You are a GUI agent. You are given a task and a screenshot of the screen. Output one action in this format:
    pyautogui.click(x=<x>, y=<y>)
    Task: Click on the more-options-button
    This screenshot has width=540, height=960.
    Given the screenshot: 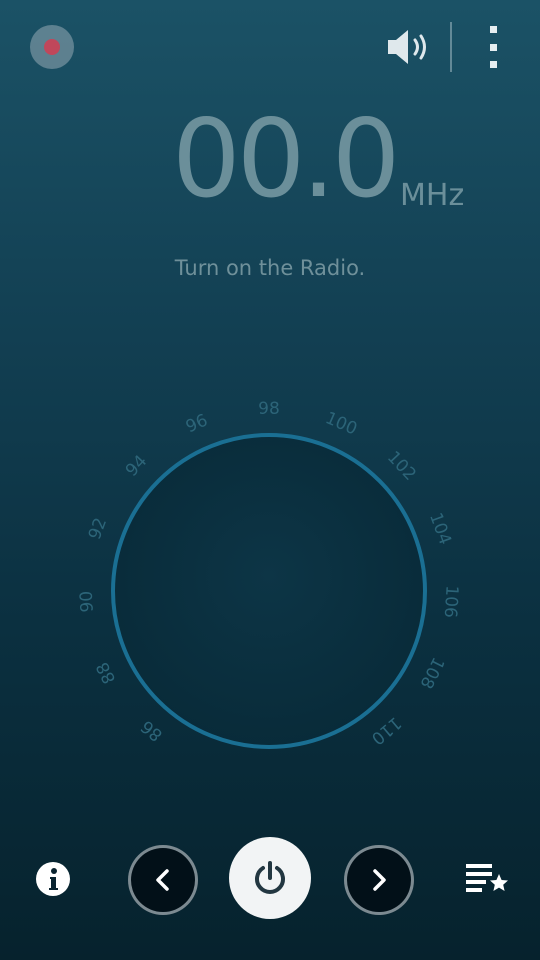 What is the action you would take?
    pyautogui.click(x=493, y=47)
    